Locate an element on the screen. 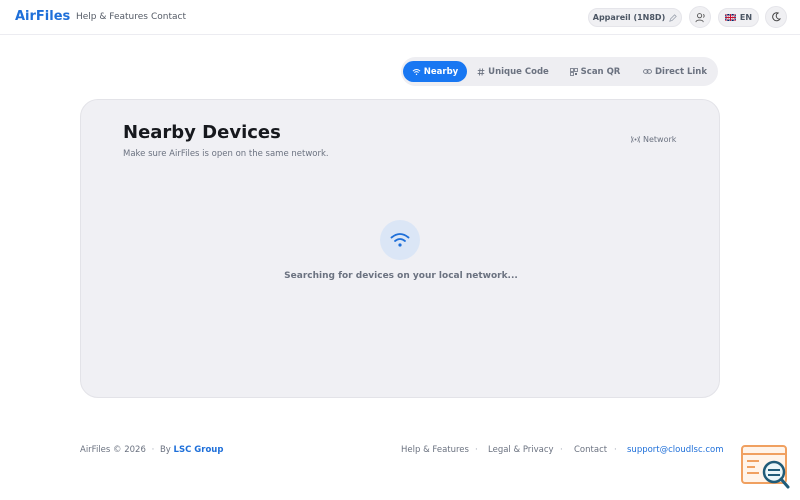  company-link: LSC Group is located at coordinates (199, 450).